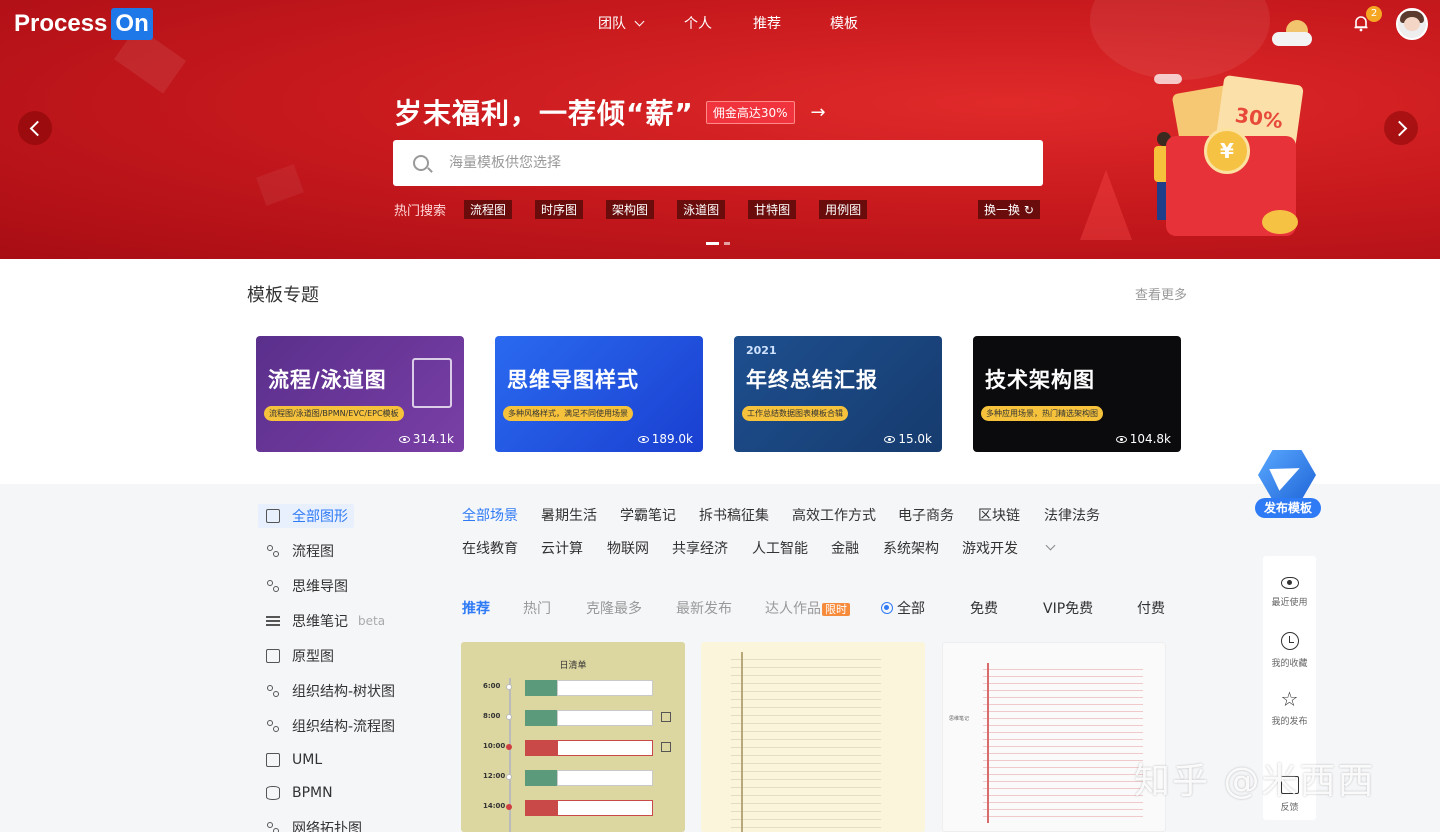  What do you see at coordinates (35, 128) in the screenshot?
I see `banner-prev-button` at bounding box center [35, 128].